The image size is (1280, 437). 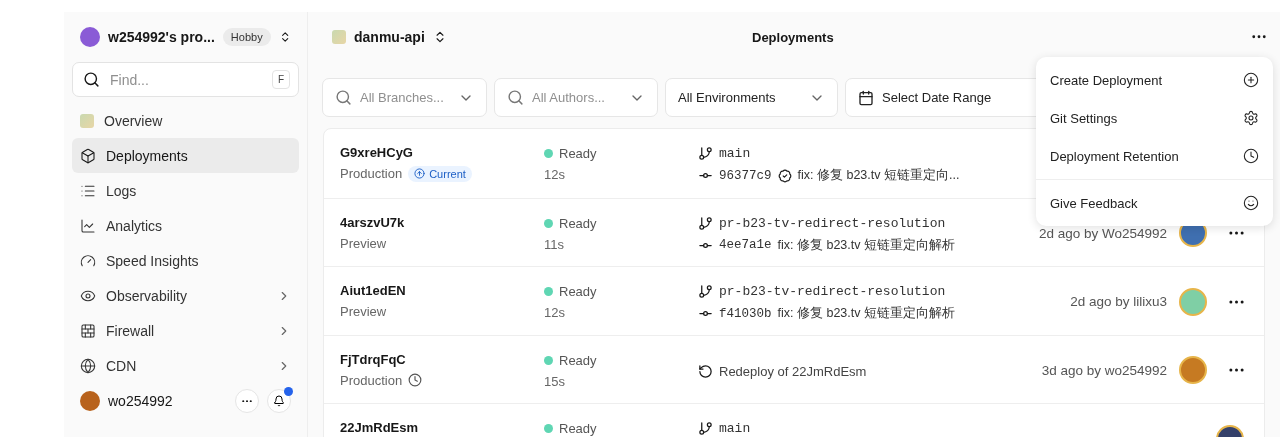 What do you see at coordinates (185, 120) in the screenshot?
I see `sidebar-item: Overview` at bounding box center [185, 120].